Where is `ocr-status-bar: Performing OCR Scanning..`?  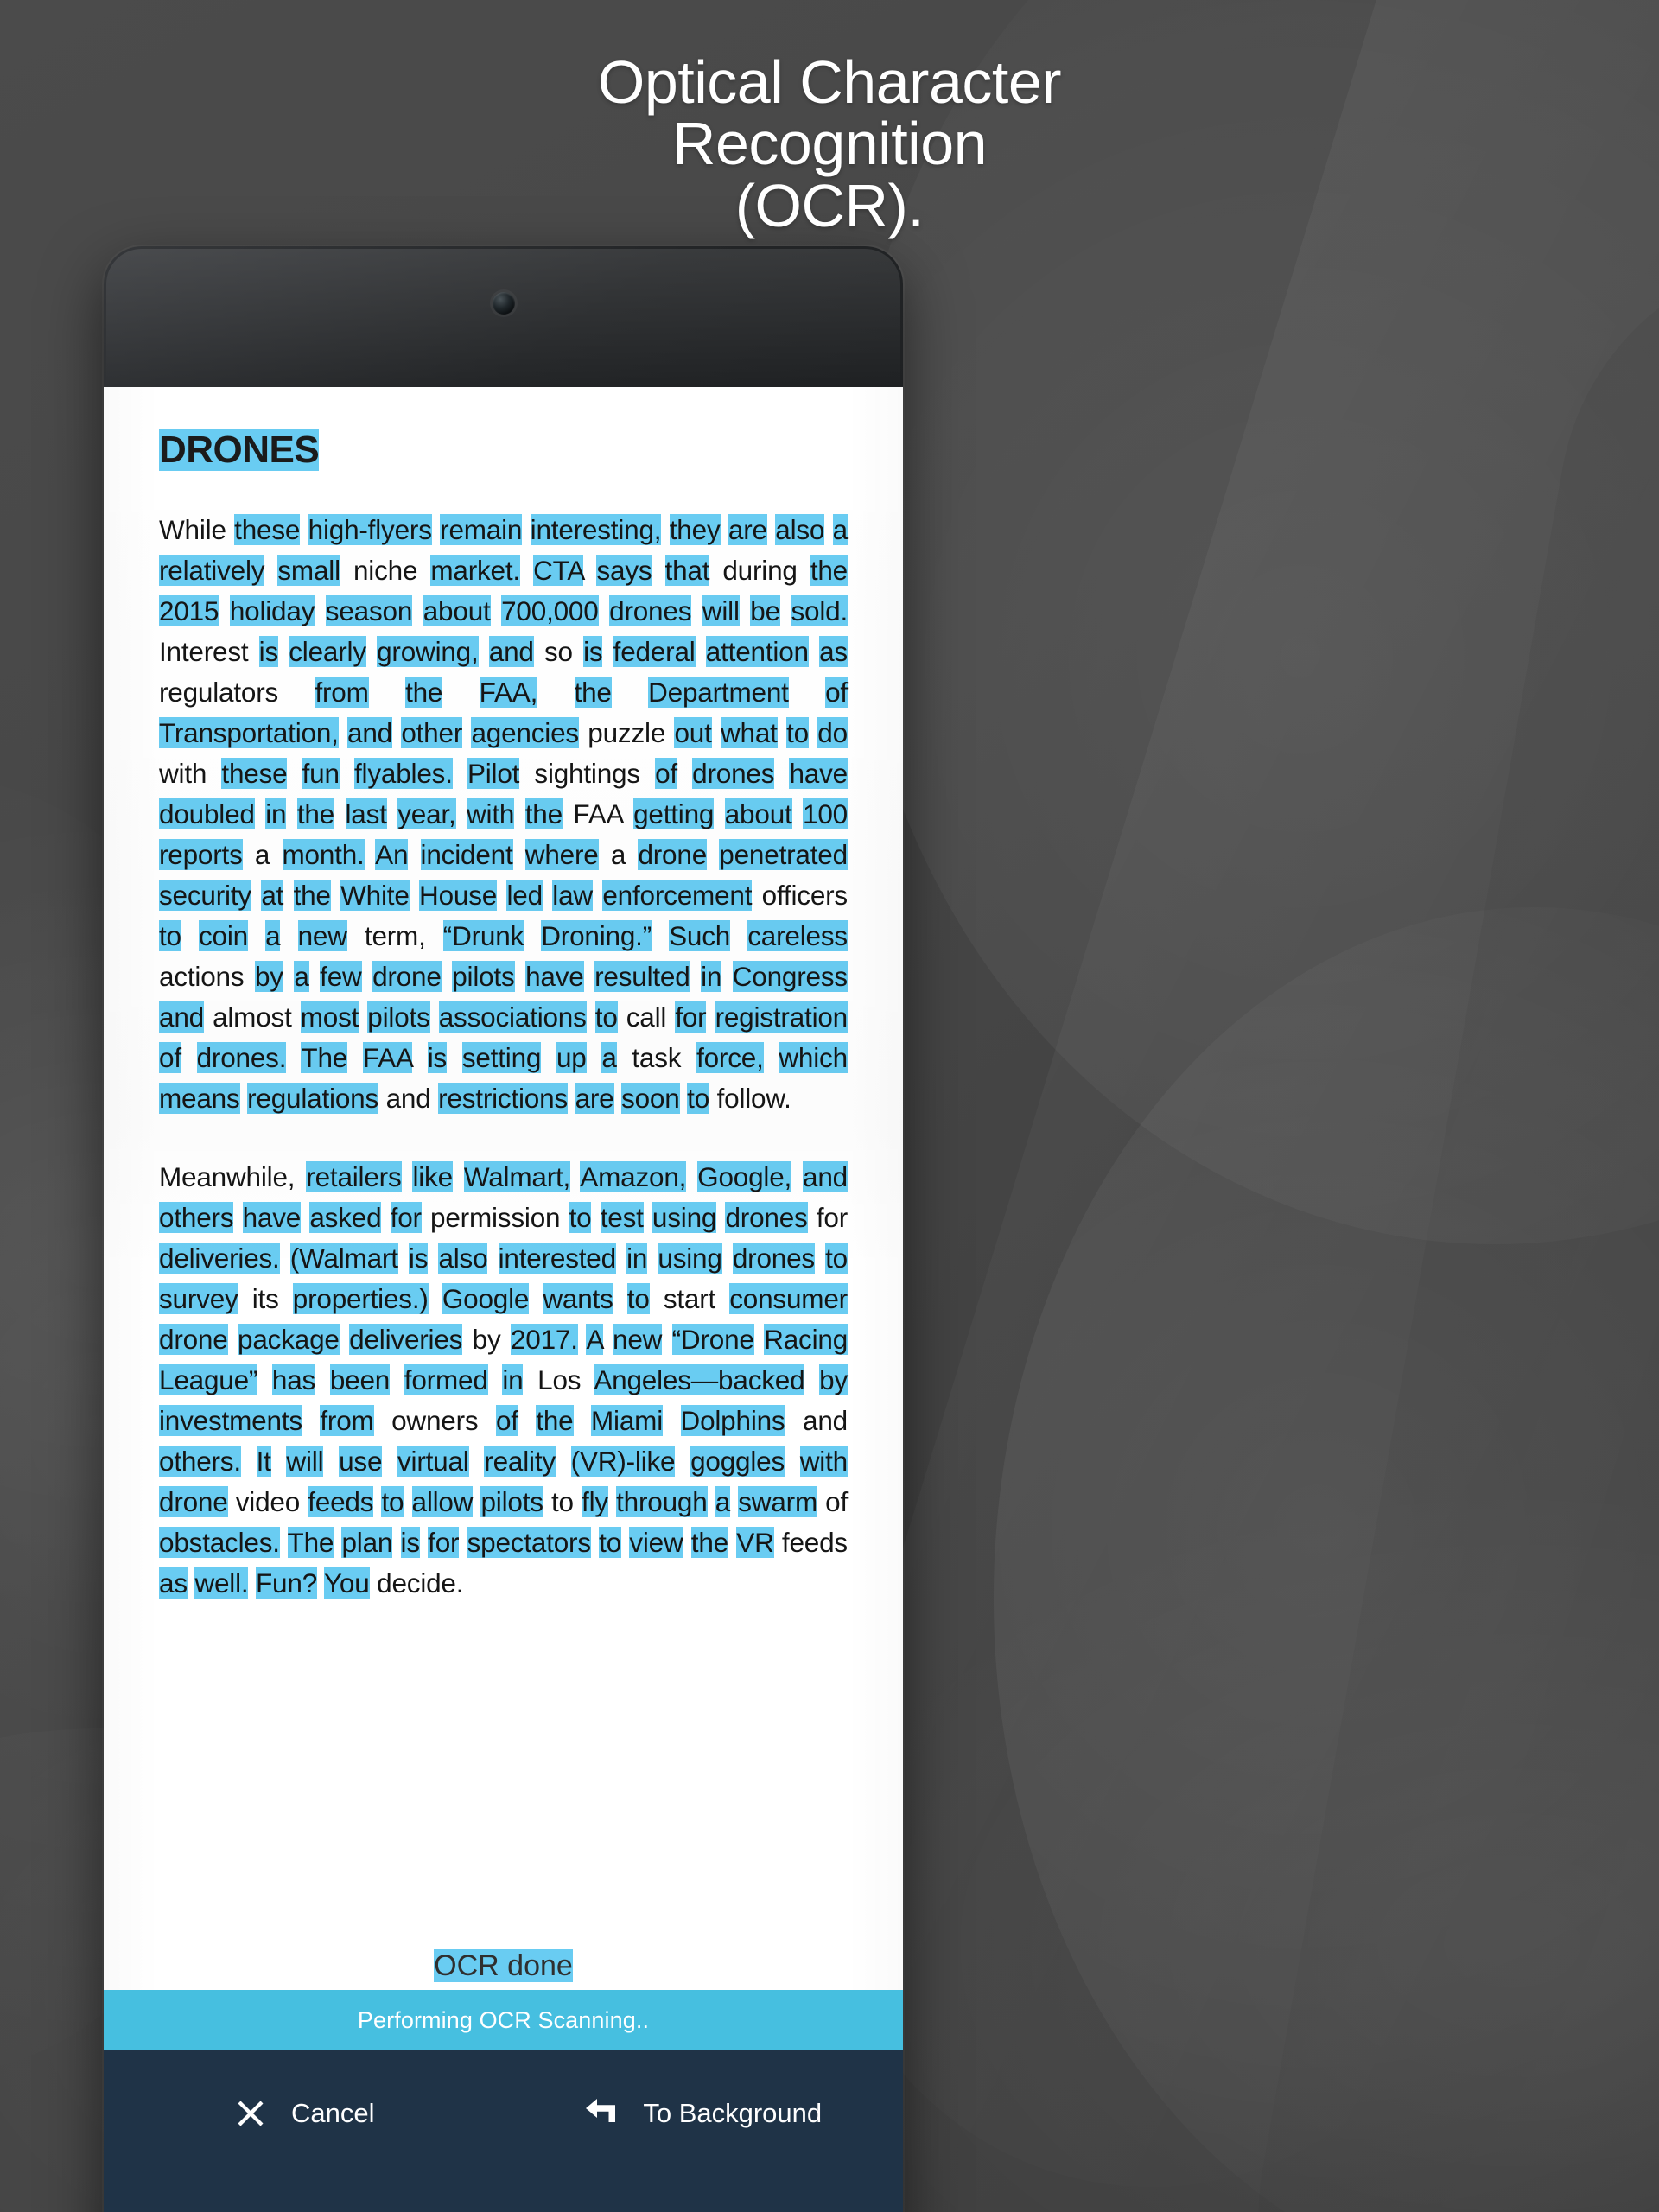 ocr-status-bar: Performing OCR Scanning.. is located at coordinates (504, 2020).